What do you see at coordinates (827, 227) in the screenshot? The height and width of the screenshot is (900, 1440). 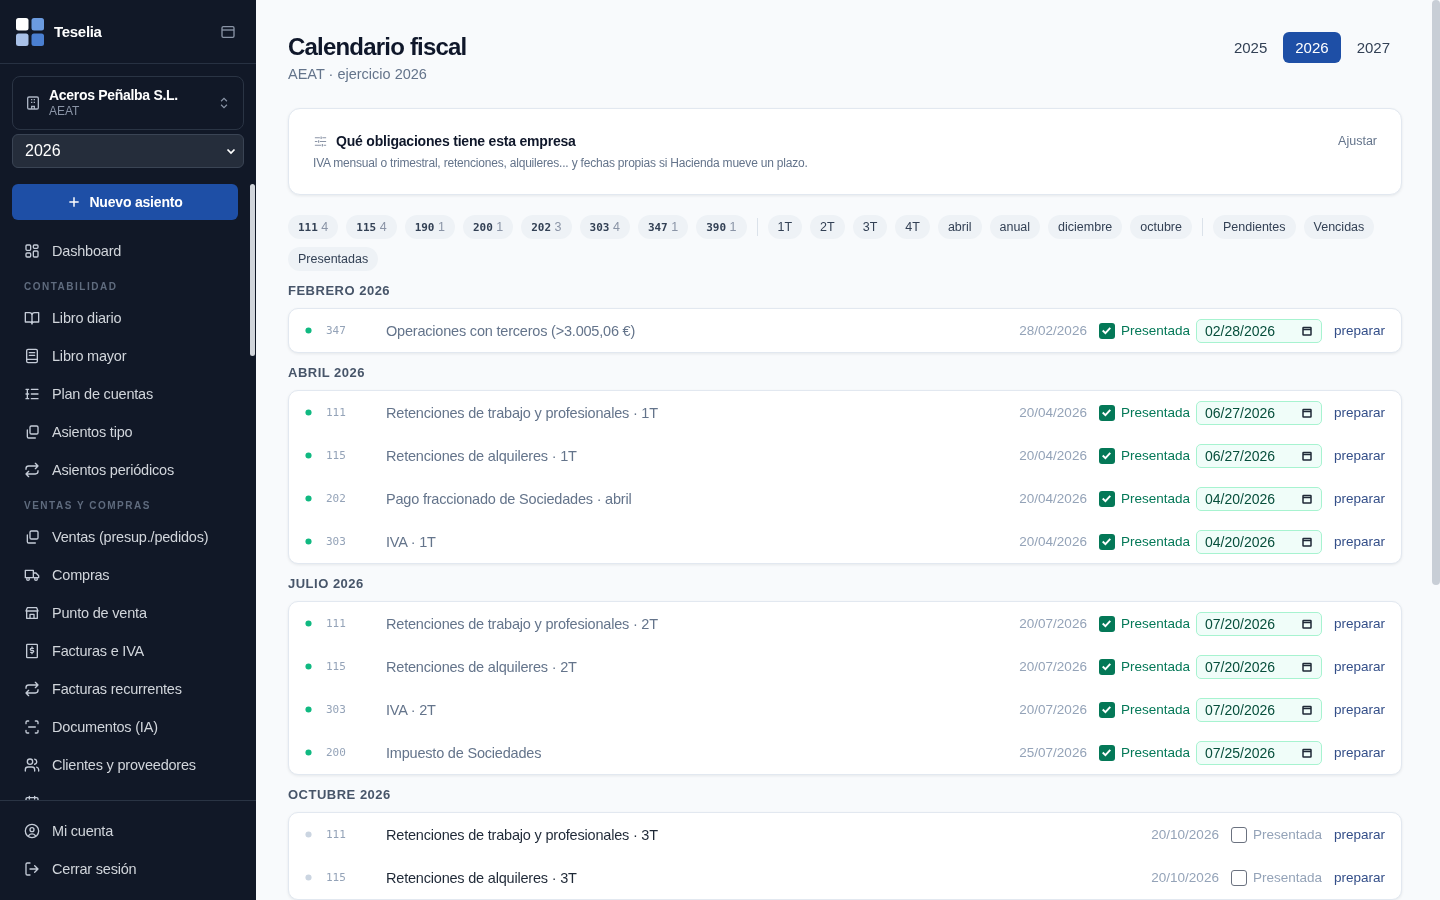 I see `filter-chip: 2T` at bounding box center [827, 227].